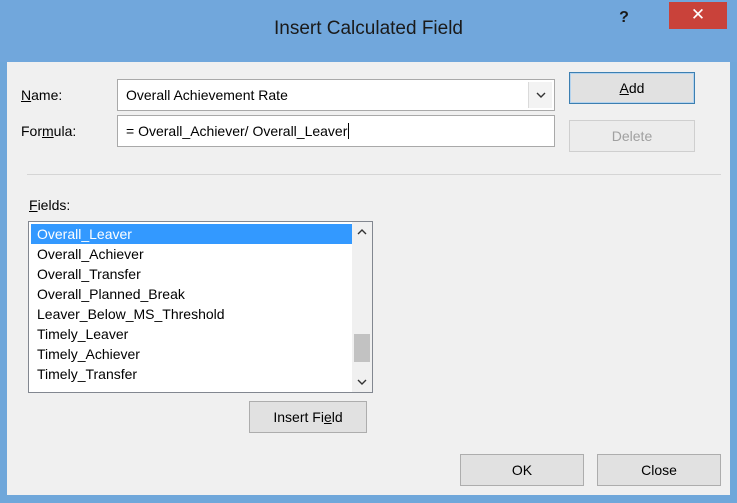  I want to click on insert-field-button: Insert Field, so click(308, 417).